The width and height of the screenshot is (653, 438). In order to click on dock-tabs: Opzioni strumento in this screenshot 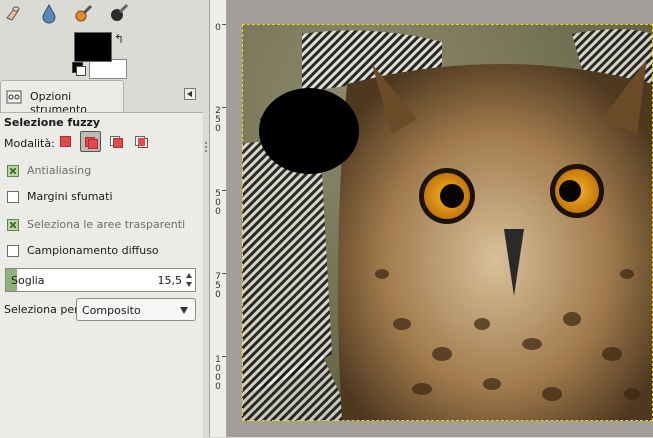, I will do `click(101, 98)`.